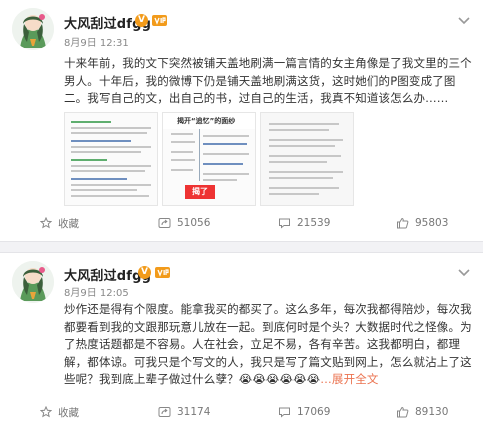 The height and width of the screenshot is (430, 483). I want to click on like-count: 95803, so click(432, 223).